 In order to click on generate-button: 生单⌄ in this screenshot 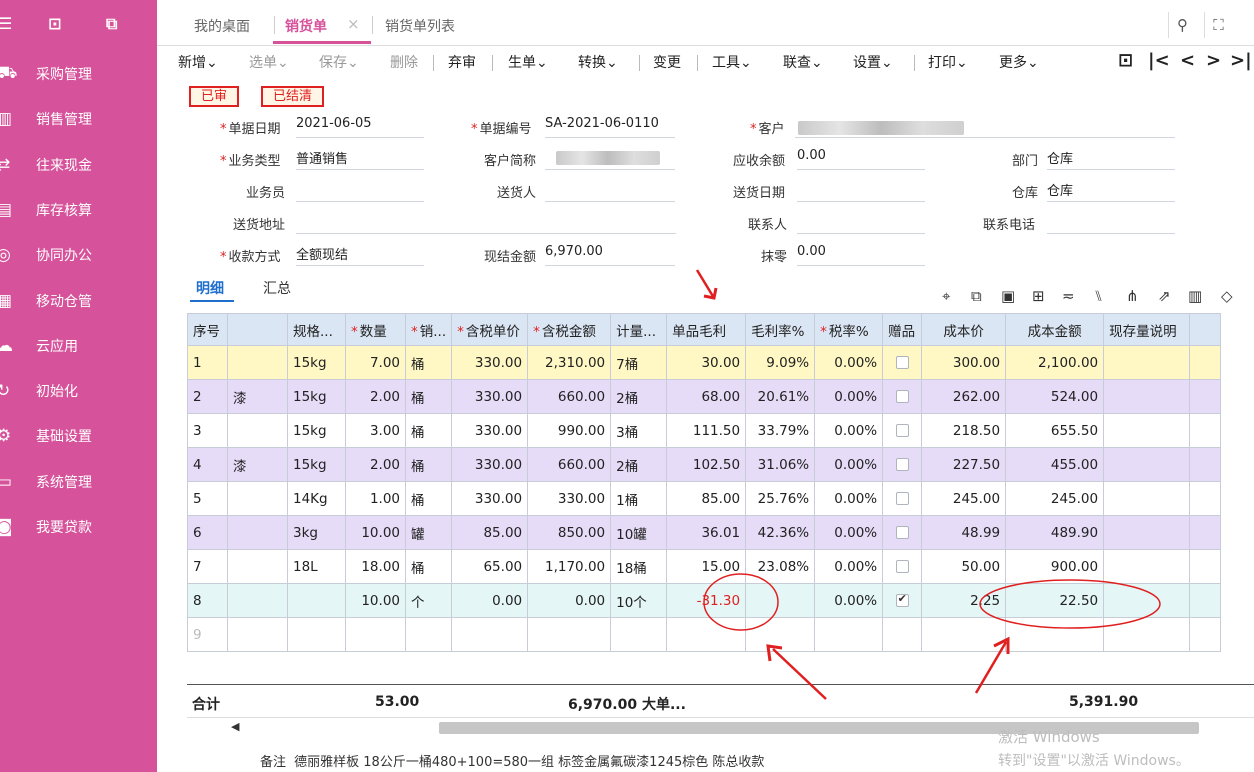, I will do `click(528, 62)`.